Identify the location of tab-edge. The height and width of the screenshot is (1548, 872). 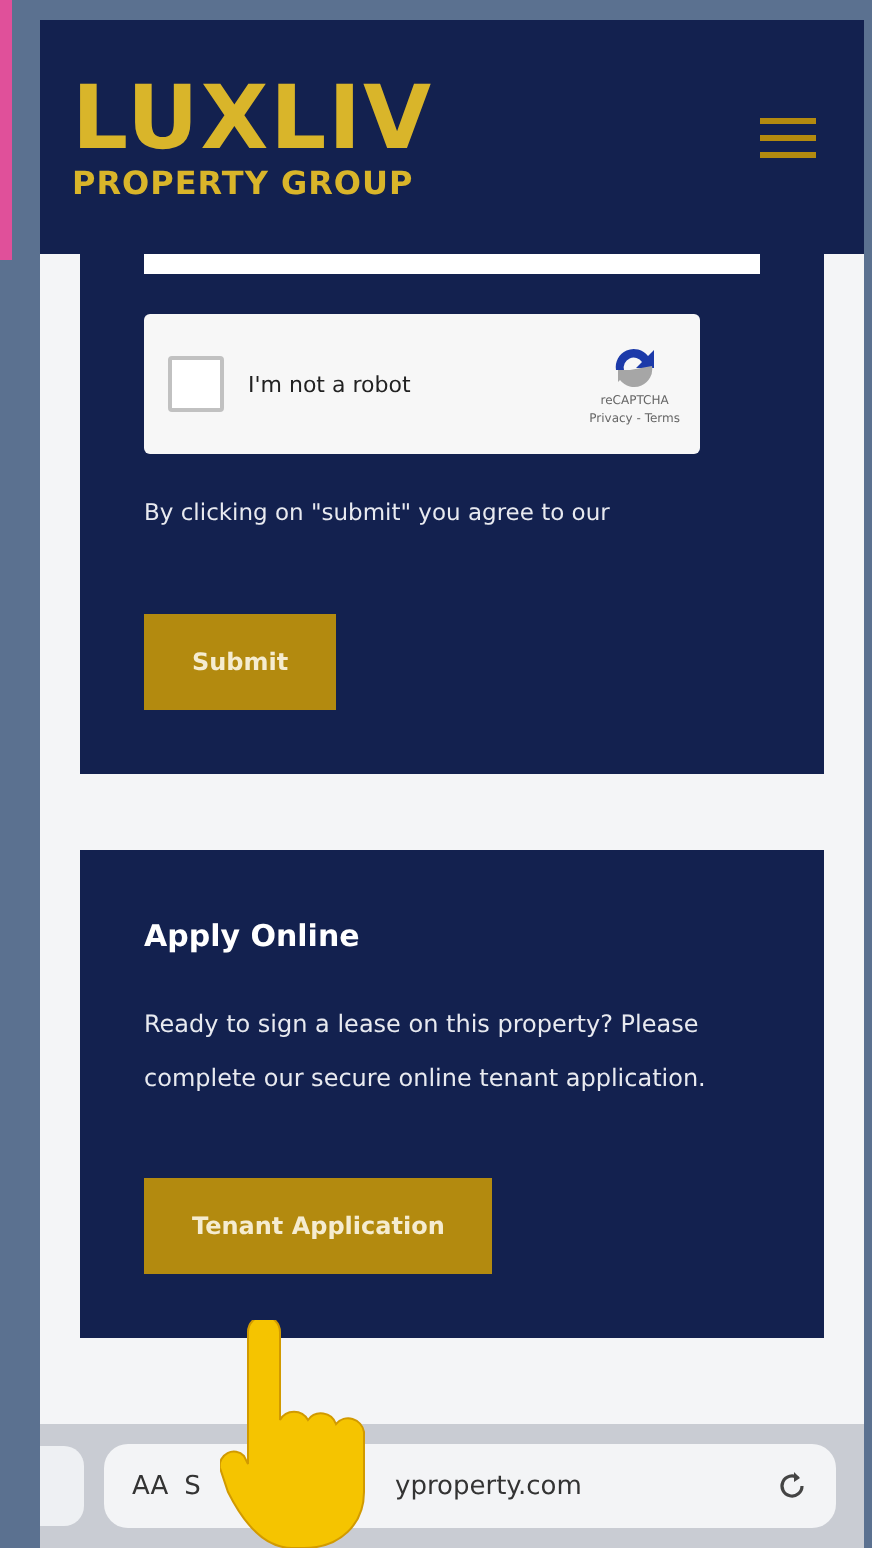
(62, 1486).